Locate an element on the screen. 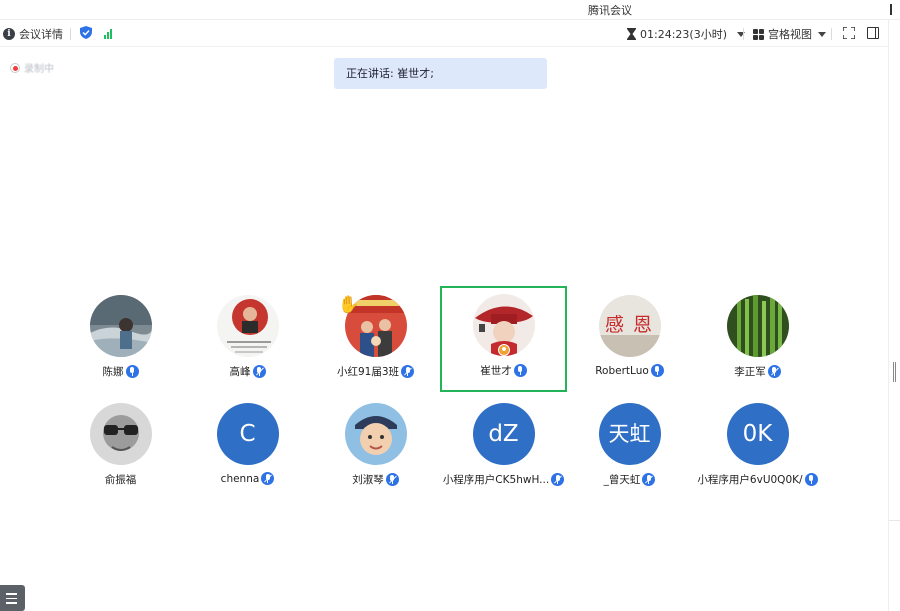 The width and height of the screenshot is (900, 611). participant-name-row: 李正军 is located at coordinates (757, 371).